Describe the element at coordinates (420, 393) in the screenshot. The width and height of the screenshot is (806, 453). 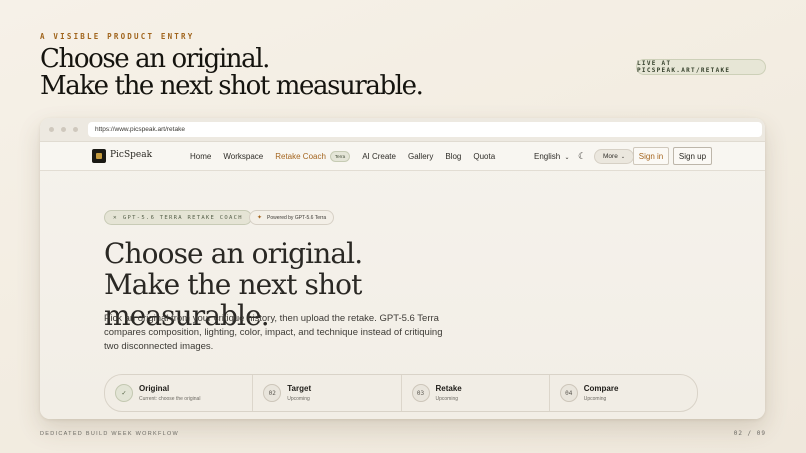
I see `step-number: 03` at that location.